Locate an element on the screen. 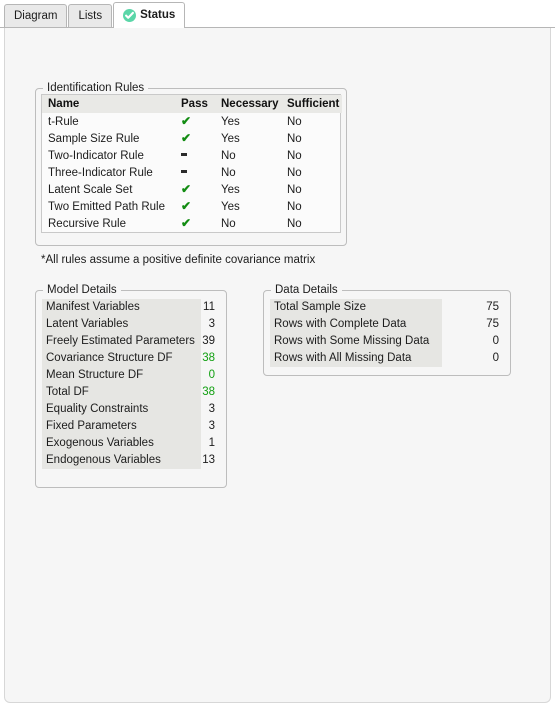  detail-row: Covariance Structure DF 38 is located at coordinates (131, 358).